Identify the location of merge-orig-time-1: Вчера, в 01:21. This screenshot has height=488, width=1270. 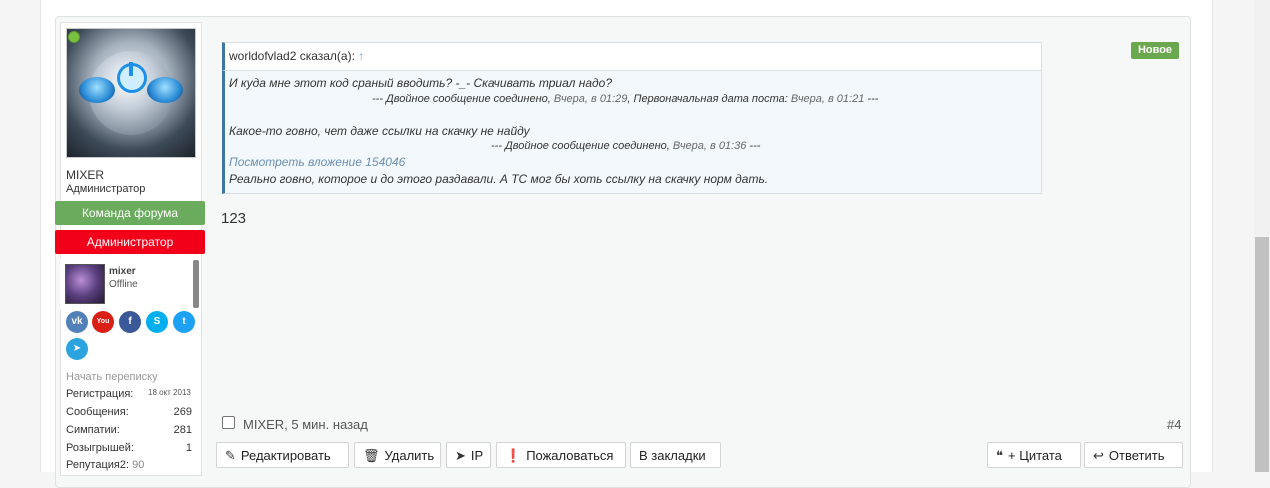
(827, 99).